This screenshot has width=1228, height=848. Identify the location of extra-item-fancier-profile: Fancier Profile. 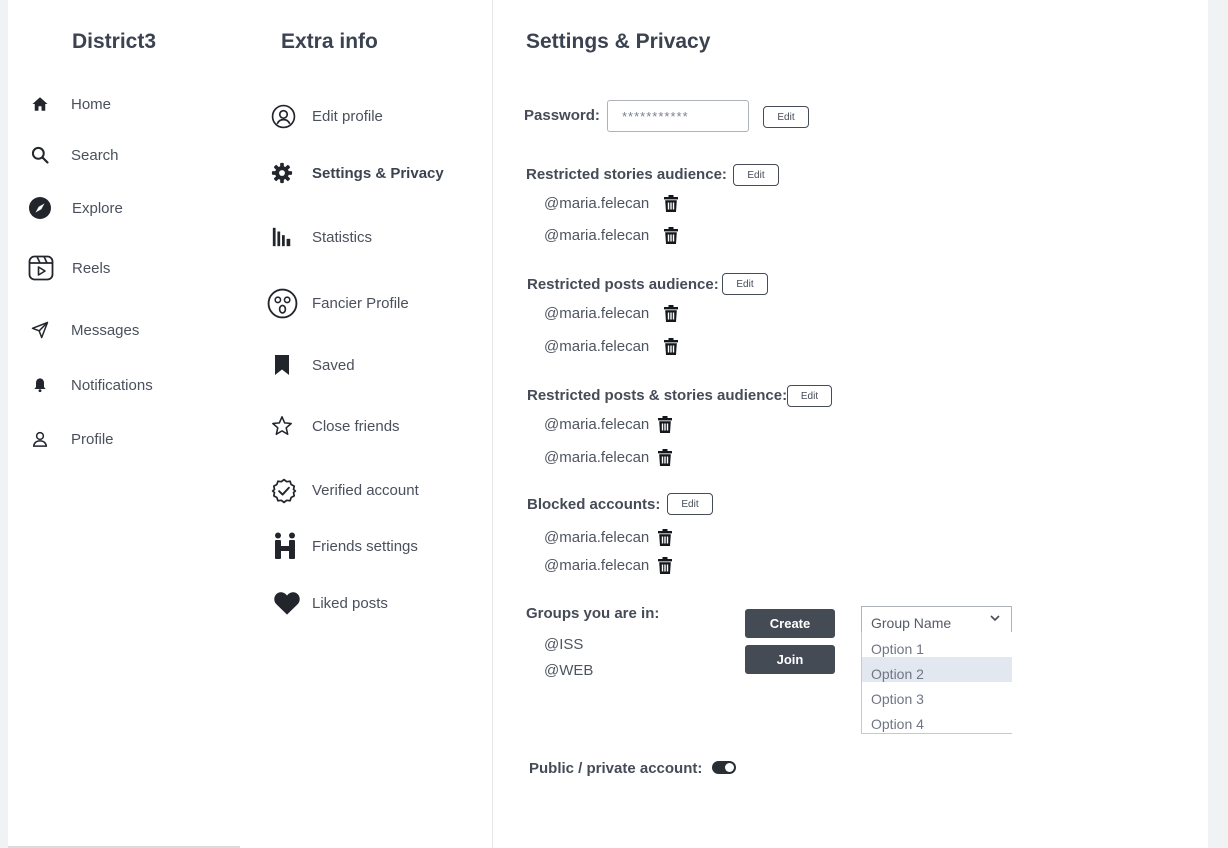
(338, 303).